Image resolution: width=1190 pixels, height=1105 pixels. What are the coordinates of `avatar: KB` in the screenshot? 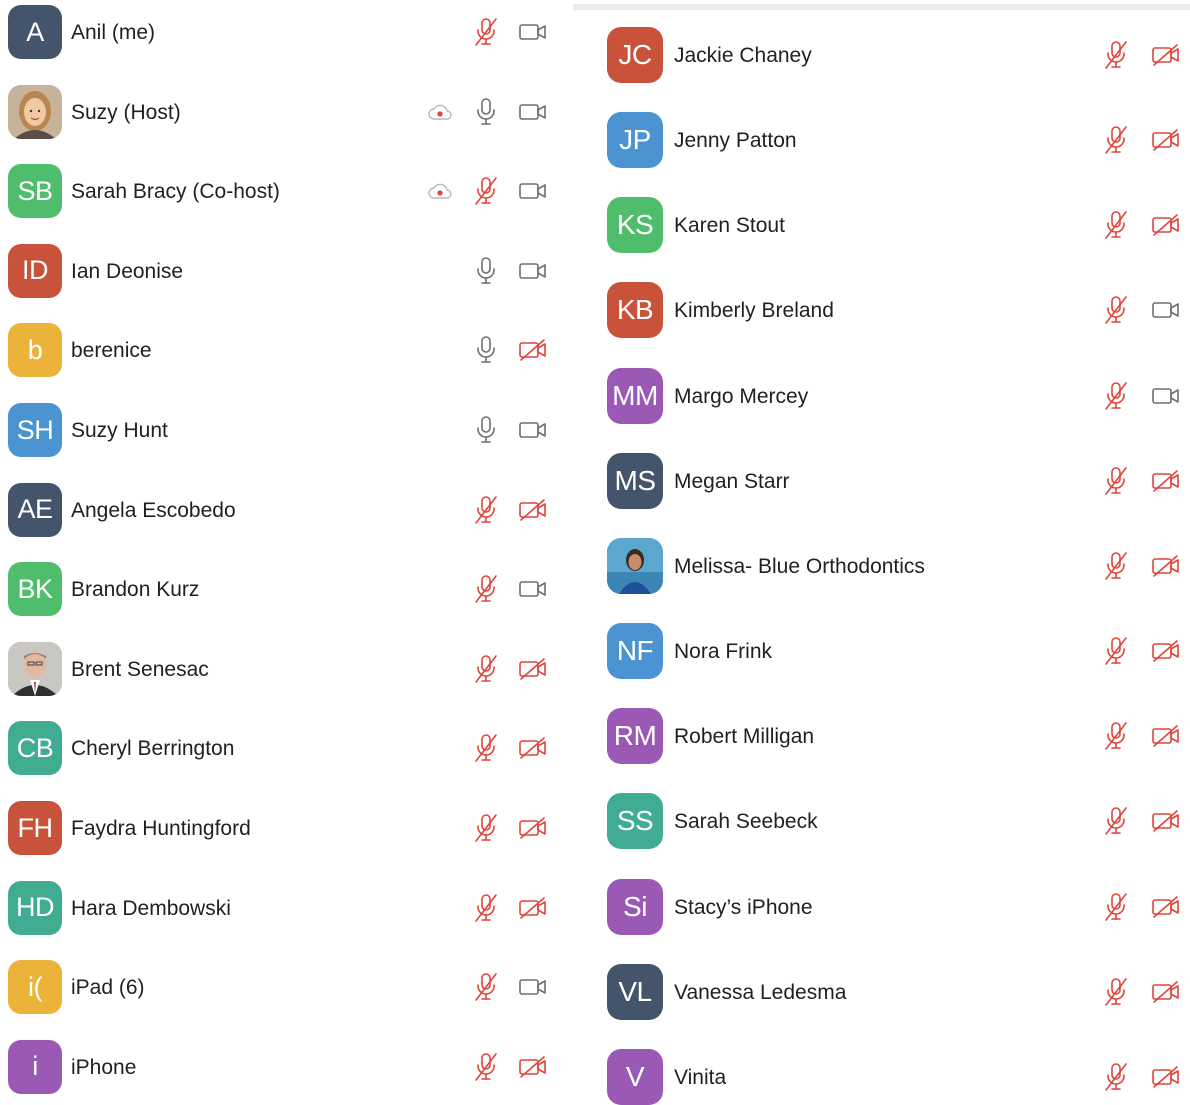 It's located at (635, 310).